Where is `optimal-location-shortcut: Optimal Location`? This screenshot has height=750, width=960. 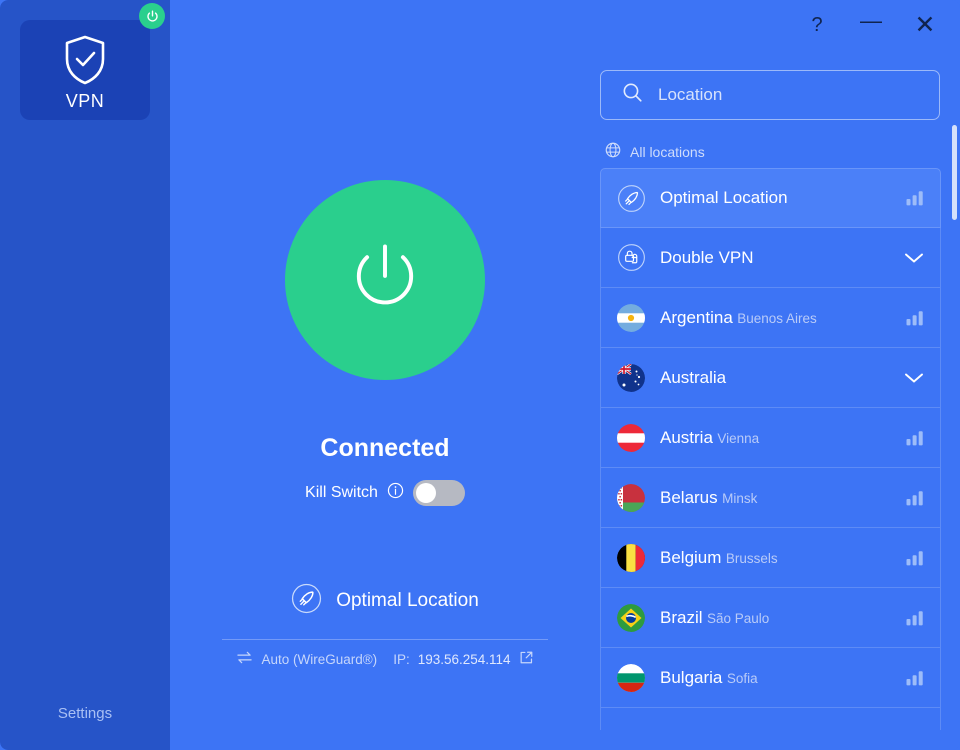 optimal-location-shortcut: Optimal Location is located at coordinates (385, 601).